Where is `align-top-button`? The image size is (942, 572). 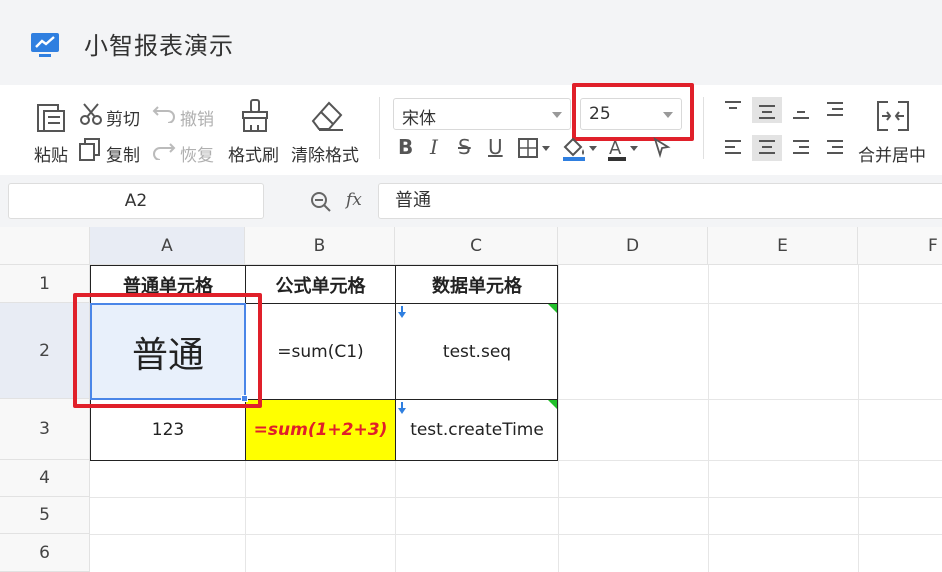 align-top-button is located at coordinates (733, 110).